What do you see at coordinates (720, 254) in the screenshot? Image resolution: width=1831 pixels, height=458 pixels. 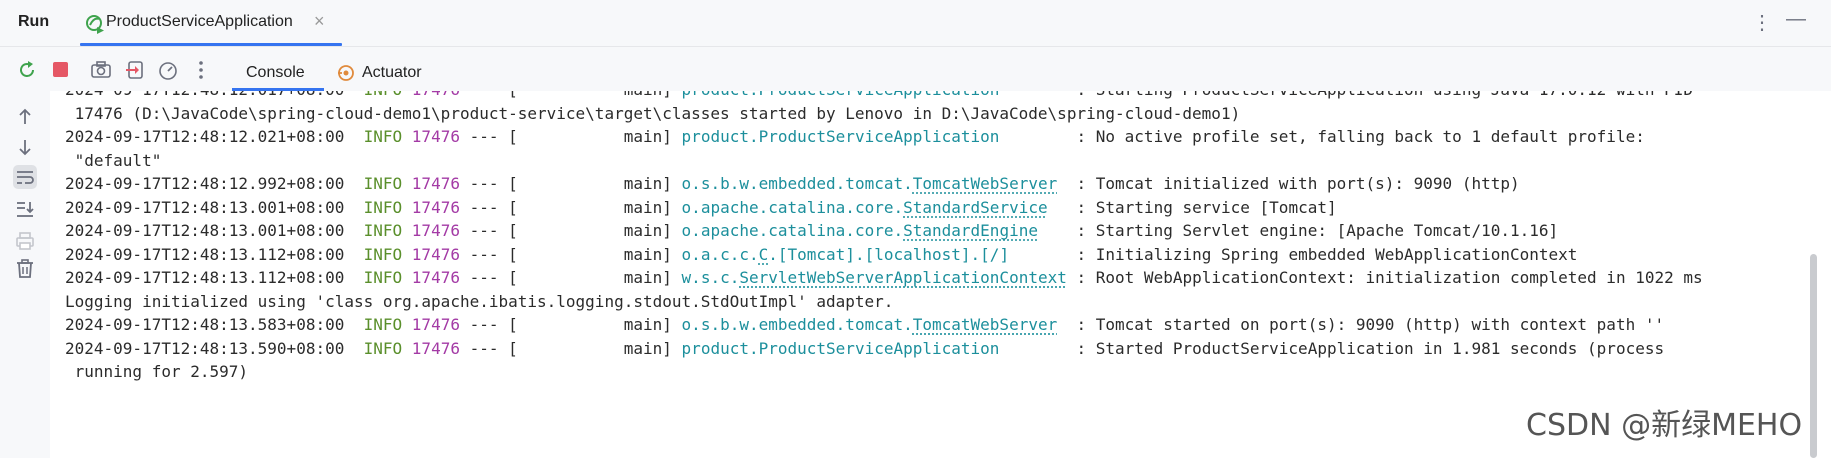 I see `logger-package: o.a.c.c.` at bounding box center [720, 254].